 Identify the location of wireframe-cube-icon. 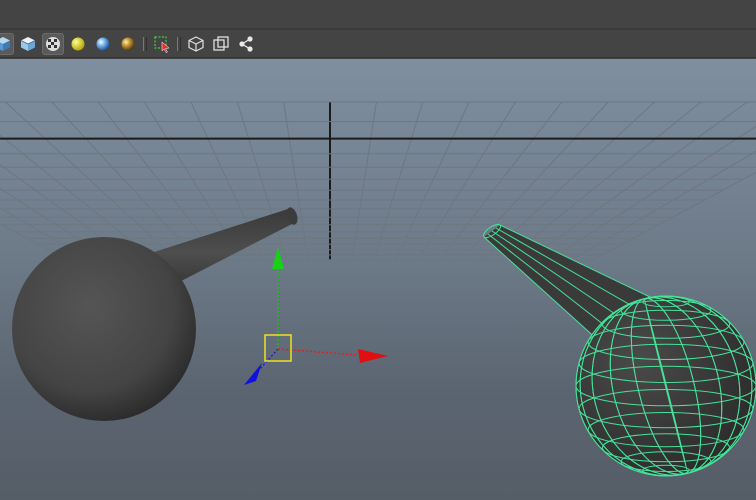
(196, 44).